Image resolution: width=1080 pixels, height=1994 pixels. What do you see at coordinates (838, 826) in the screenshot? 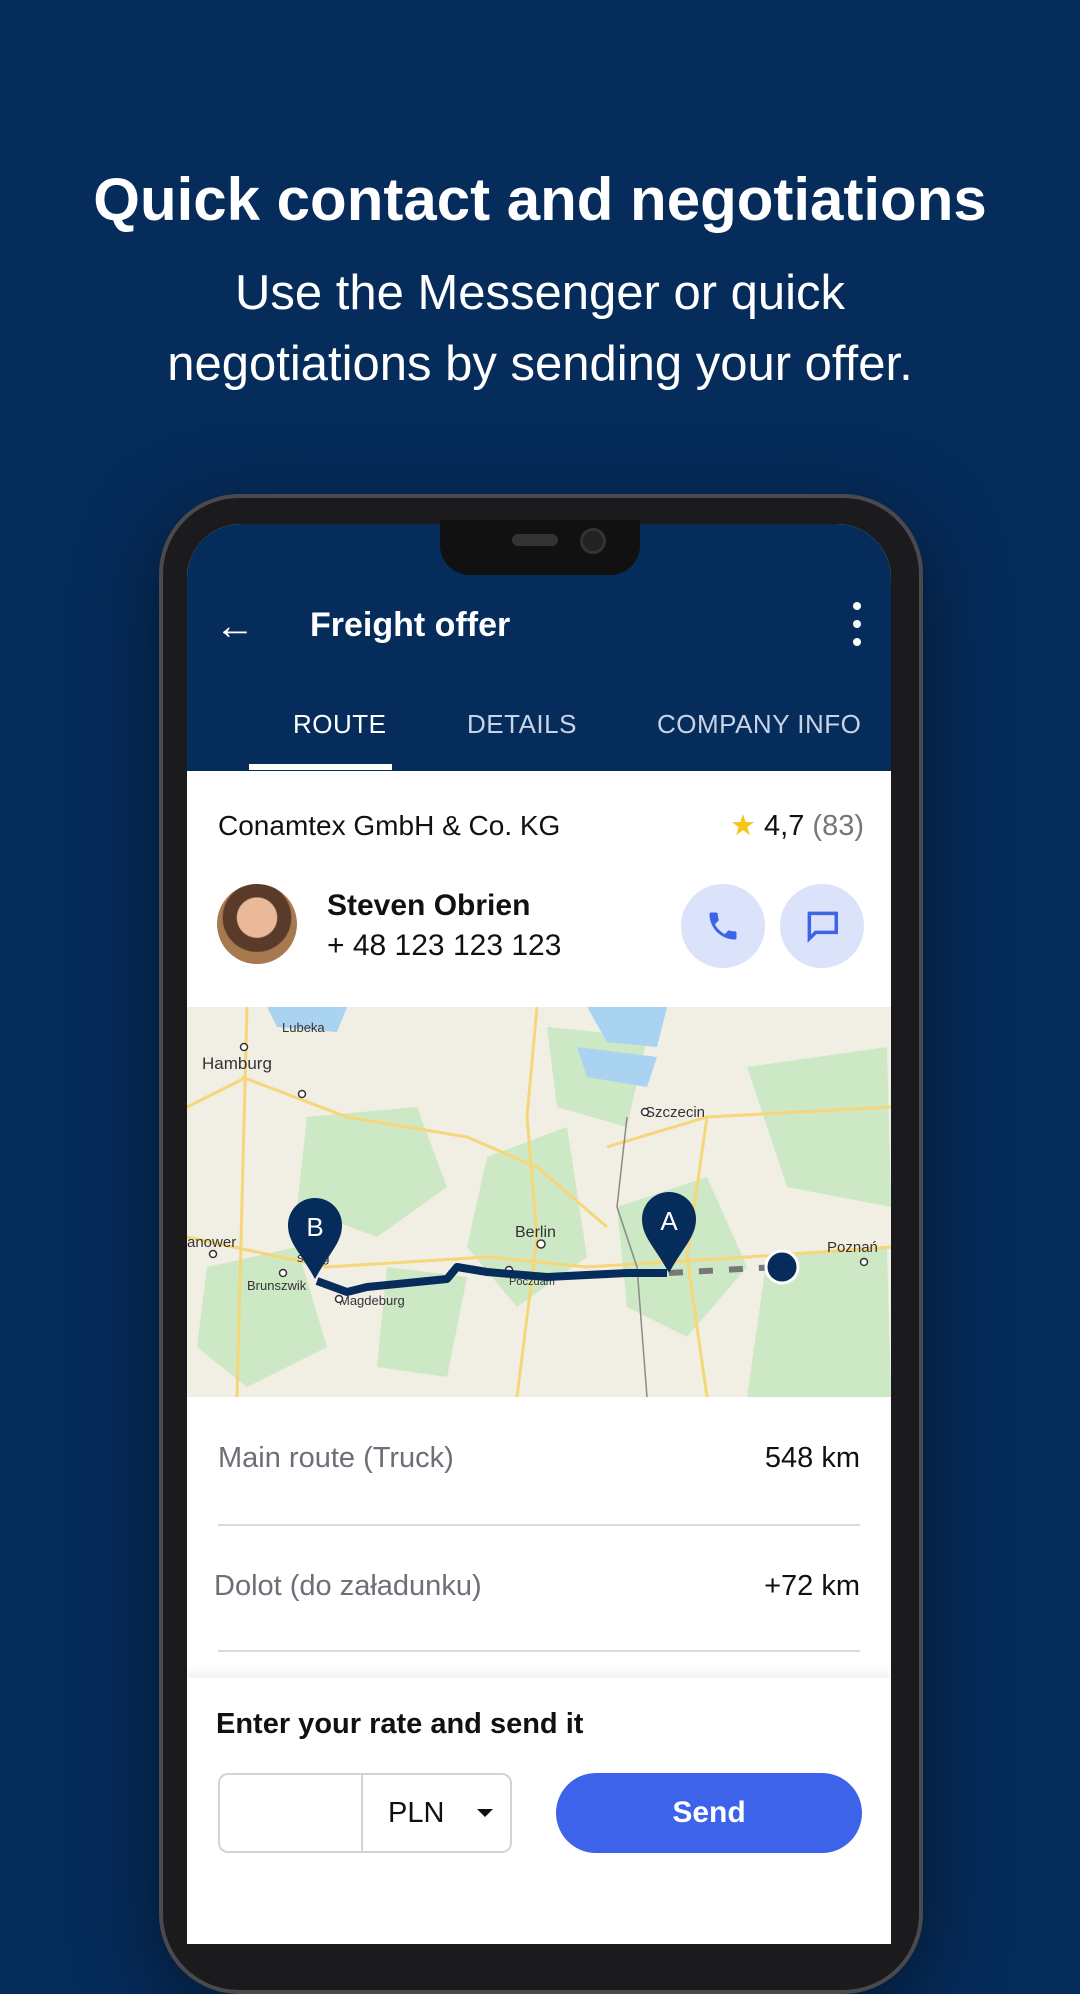
I see `review-count: (83)` at bounding box center [838, 826].